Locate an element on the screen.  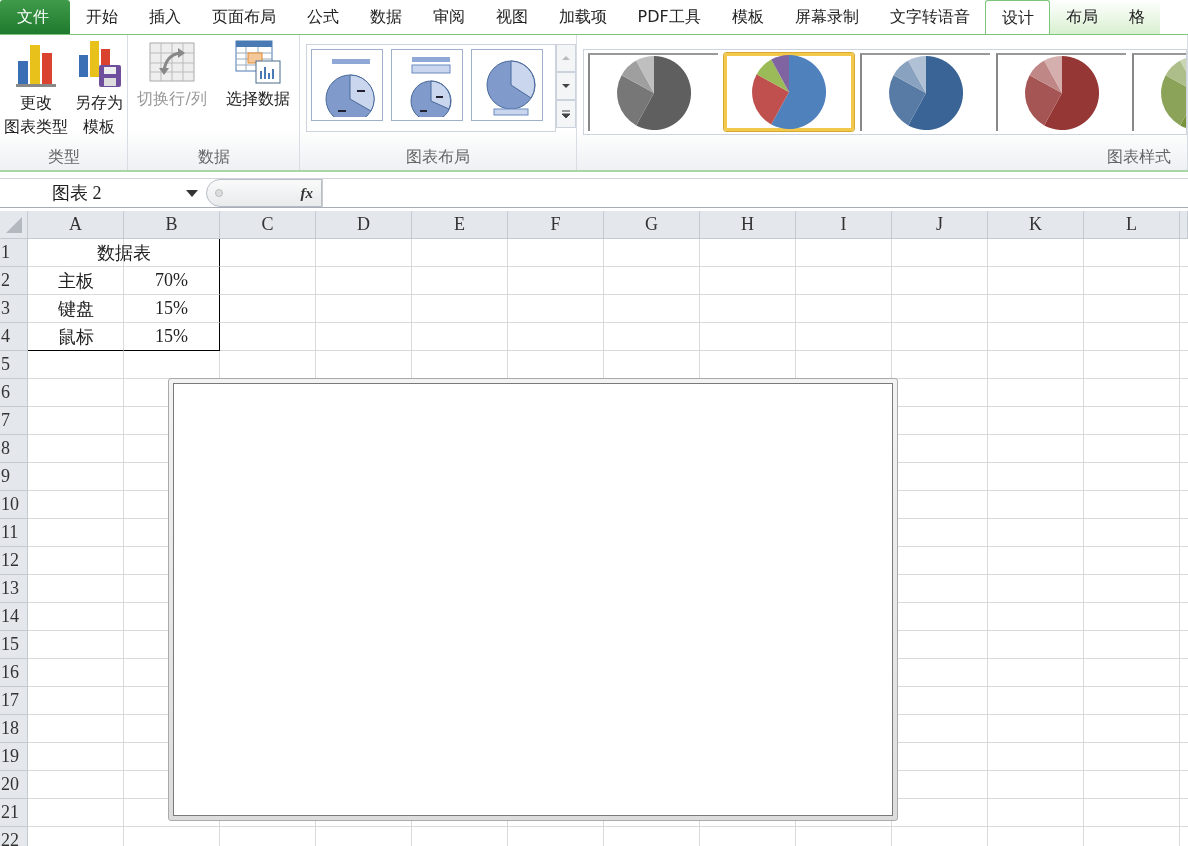
group-label: 图表样式 is located at coordinates (1139, 157).